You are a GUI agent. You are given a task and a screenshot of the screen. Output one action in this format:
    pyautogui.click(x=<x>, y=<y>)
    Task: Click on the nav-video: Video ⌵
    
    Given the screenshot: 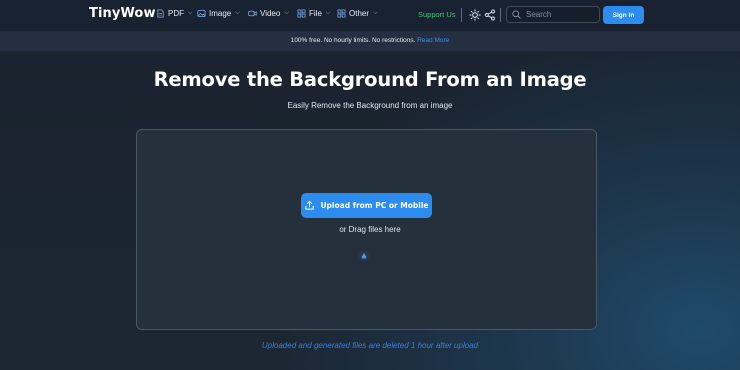 What is the action you would take?
    pyautogui.click(x=268, y=13)
    